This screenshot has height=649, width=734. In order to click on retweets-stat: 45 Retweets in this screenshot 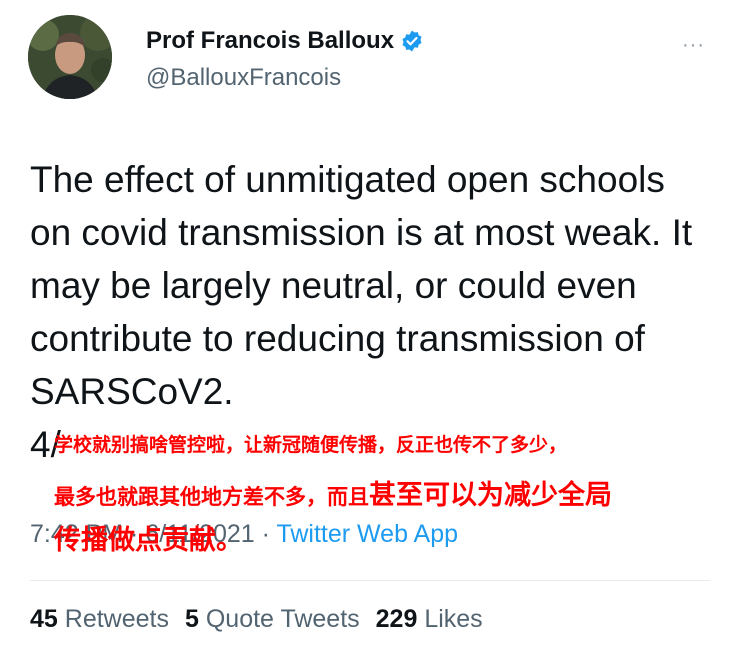, I will do `click(99, 619)`.